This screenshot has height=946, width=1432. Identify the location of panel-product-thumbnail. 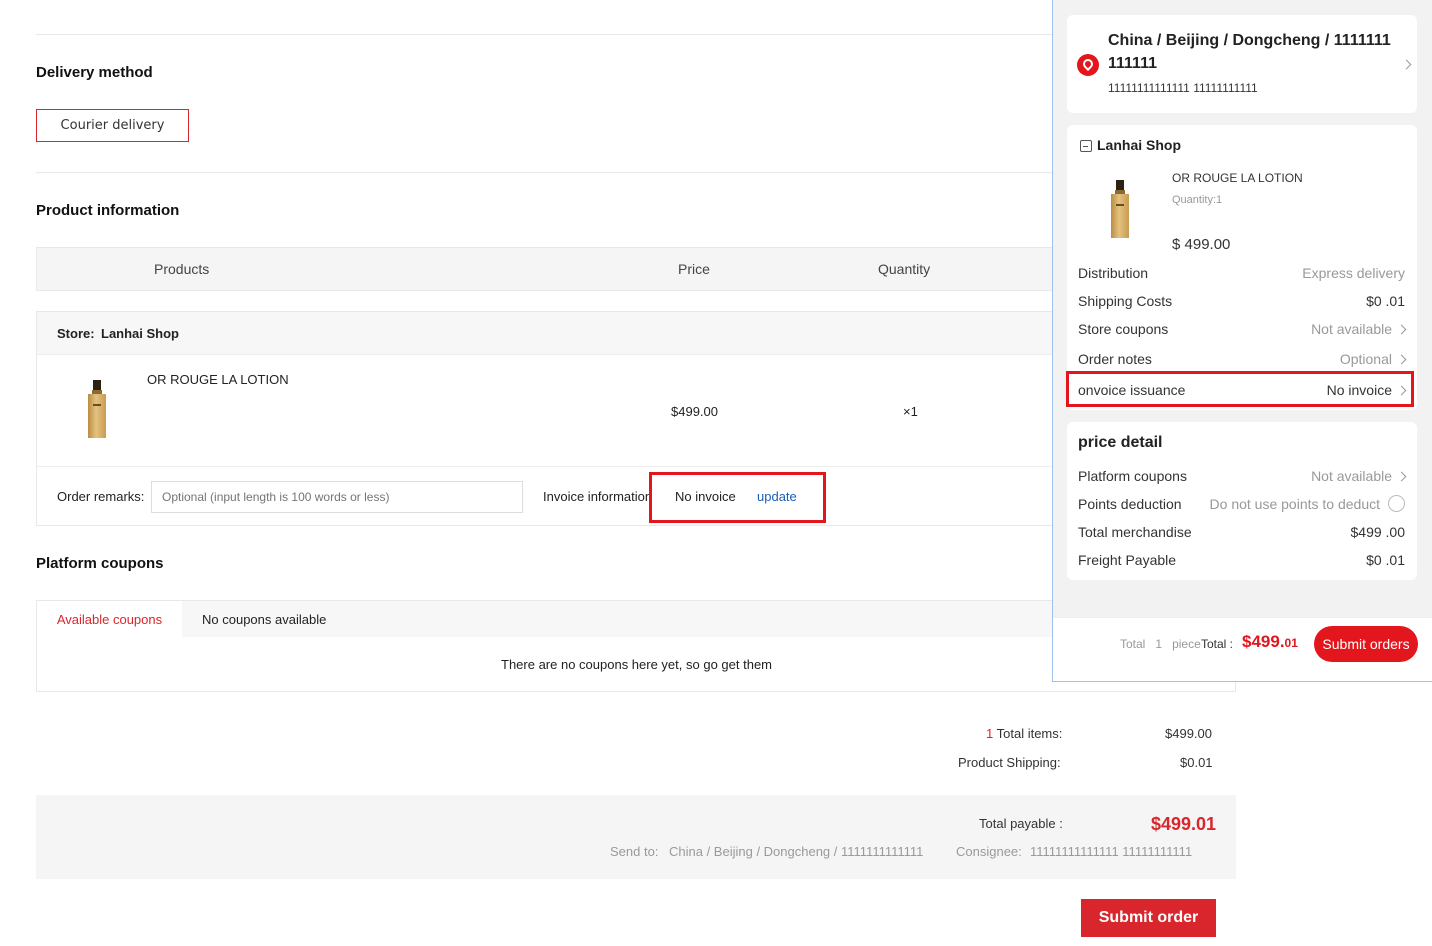
(1120, 209).